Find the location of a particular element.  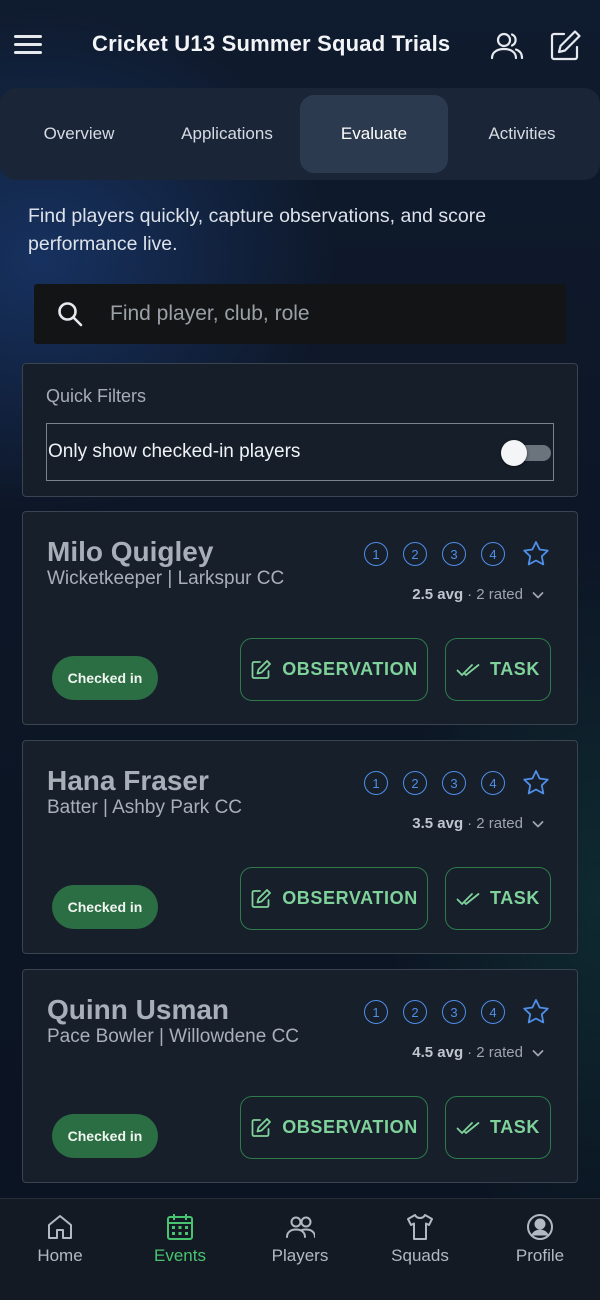

shirt-icon is located at coordinates (420, 1227).